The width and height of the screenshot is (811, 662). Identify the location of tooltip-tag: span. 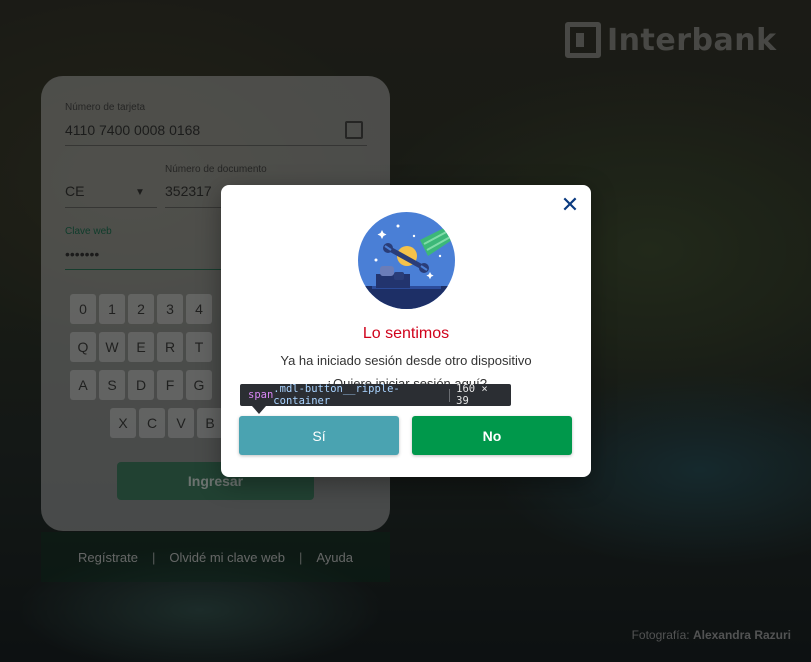
(261, 395).